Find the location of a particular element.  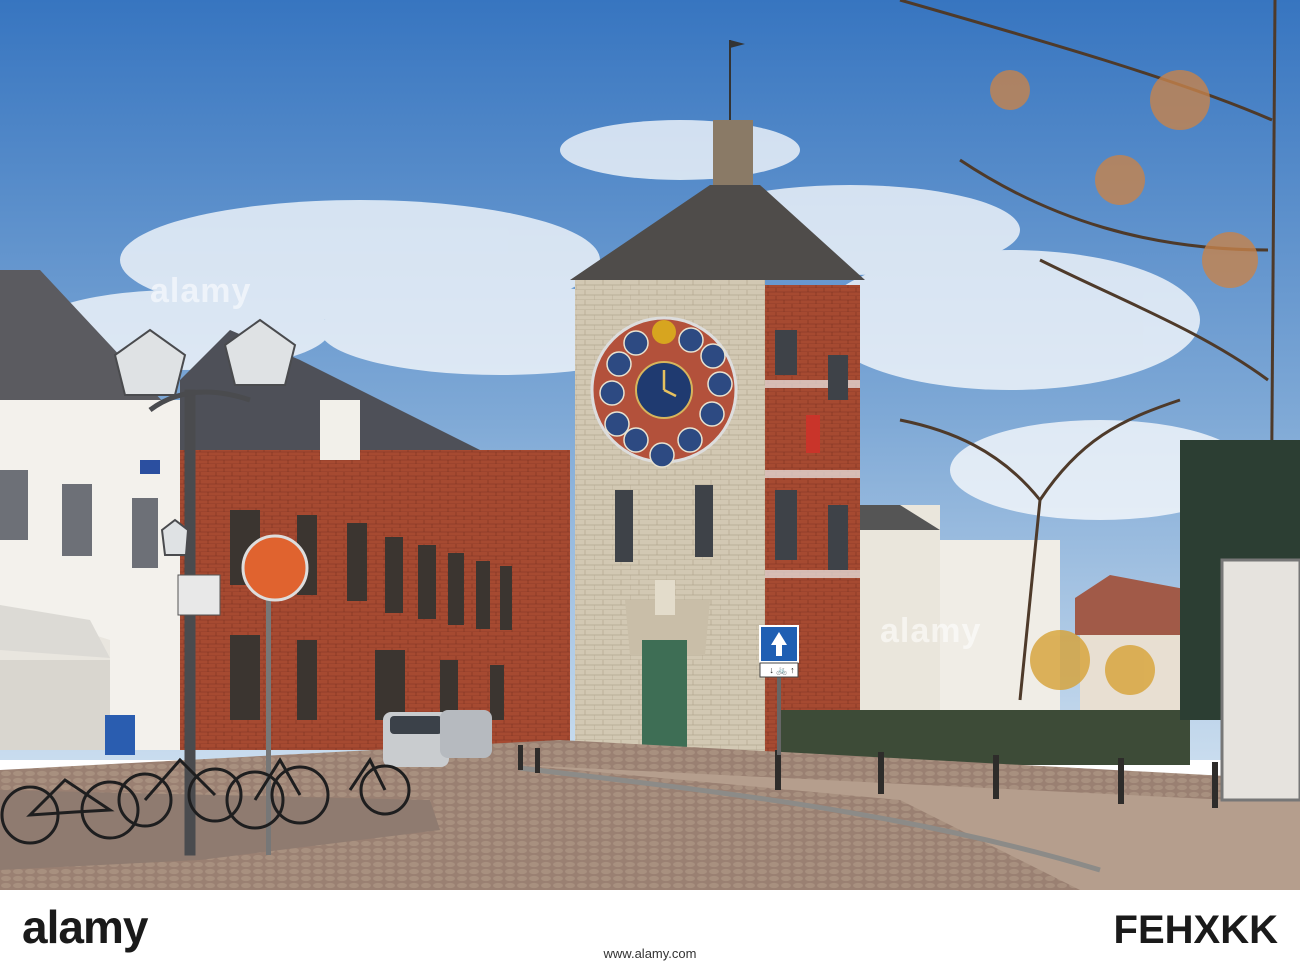

information-board is located at coordinates (1260, 680).